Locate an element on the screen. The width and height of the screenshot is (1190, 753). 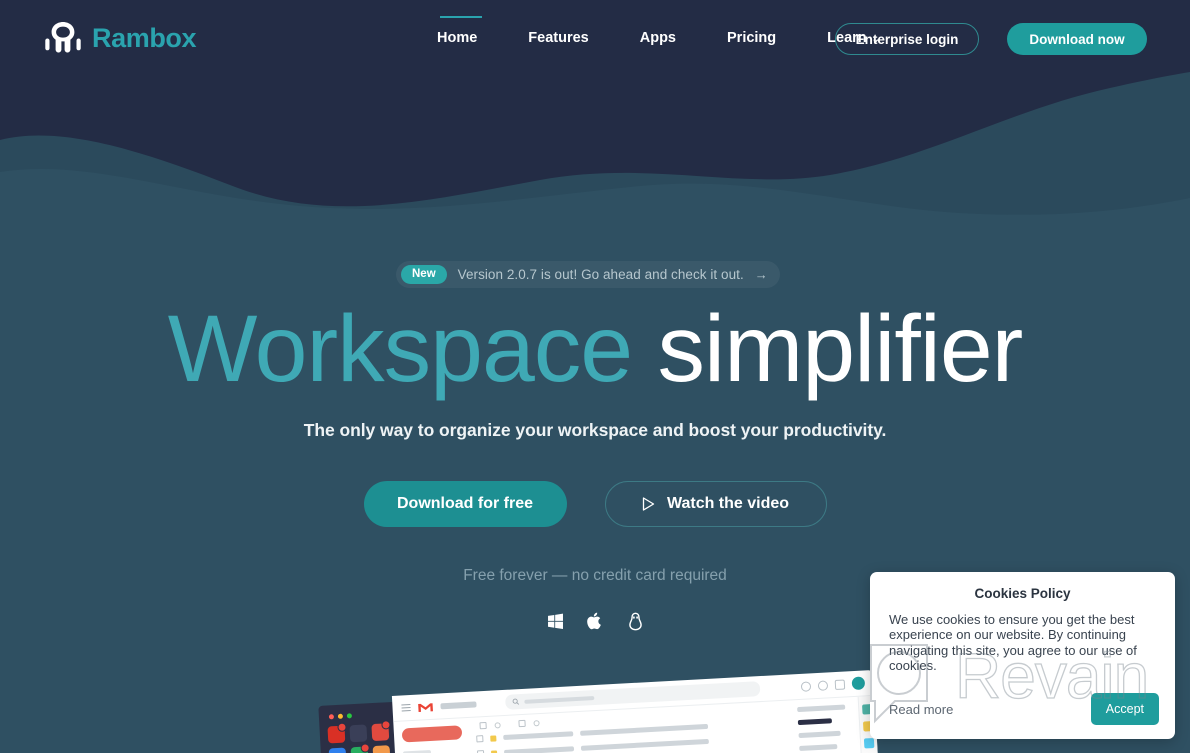
download-now-button: Download now is located at coordinates (1077, 39).